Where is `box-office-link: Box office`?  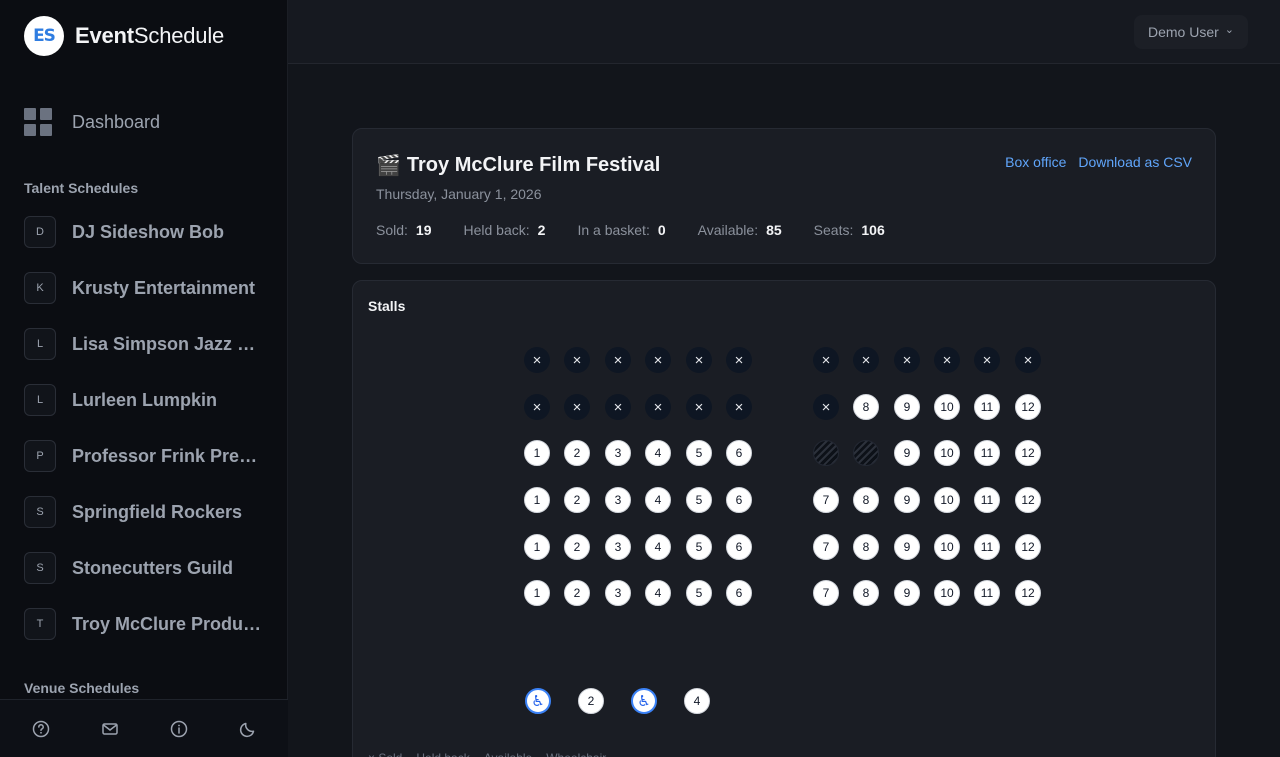 box-office-link: Box office is located at coordinates (1035, 162).